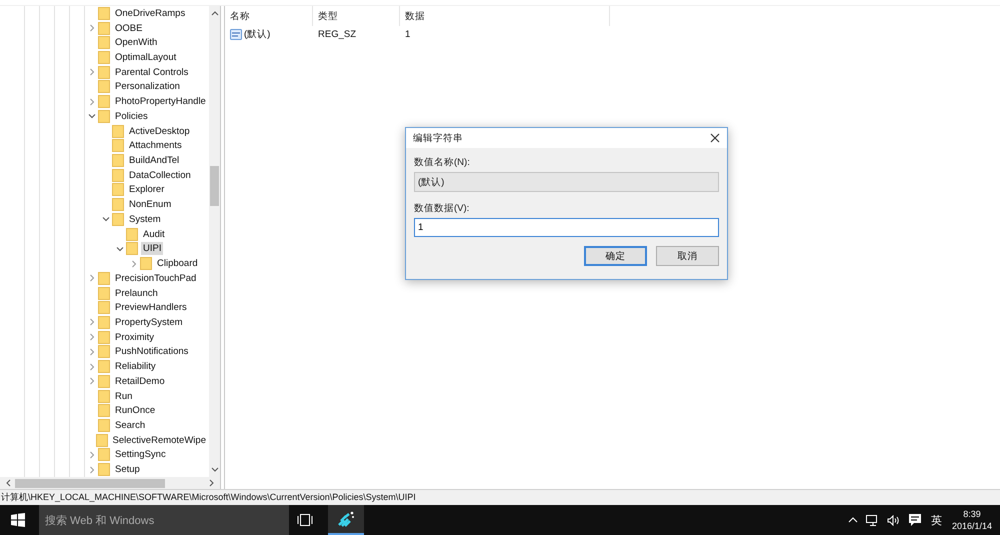 The height and width of the screenshot is (535, 1000). What do you see at coordinates (152, 249) in the screenshot?
I see `tree-item: UIPI` at bounding box center [152, 249].